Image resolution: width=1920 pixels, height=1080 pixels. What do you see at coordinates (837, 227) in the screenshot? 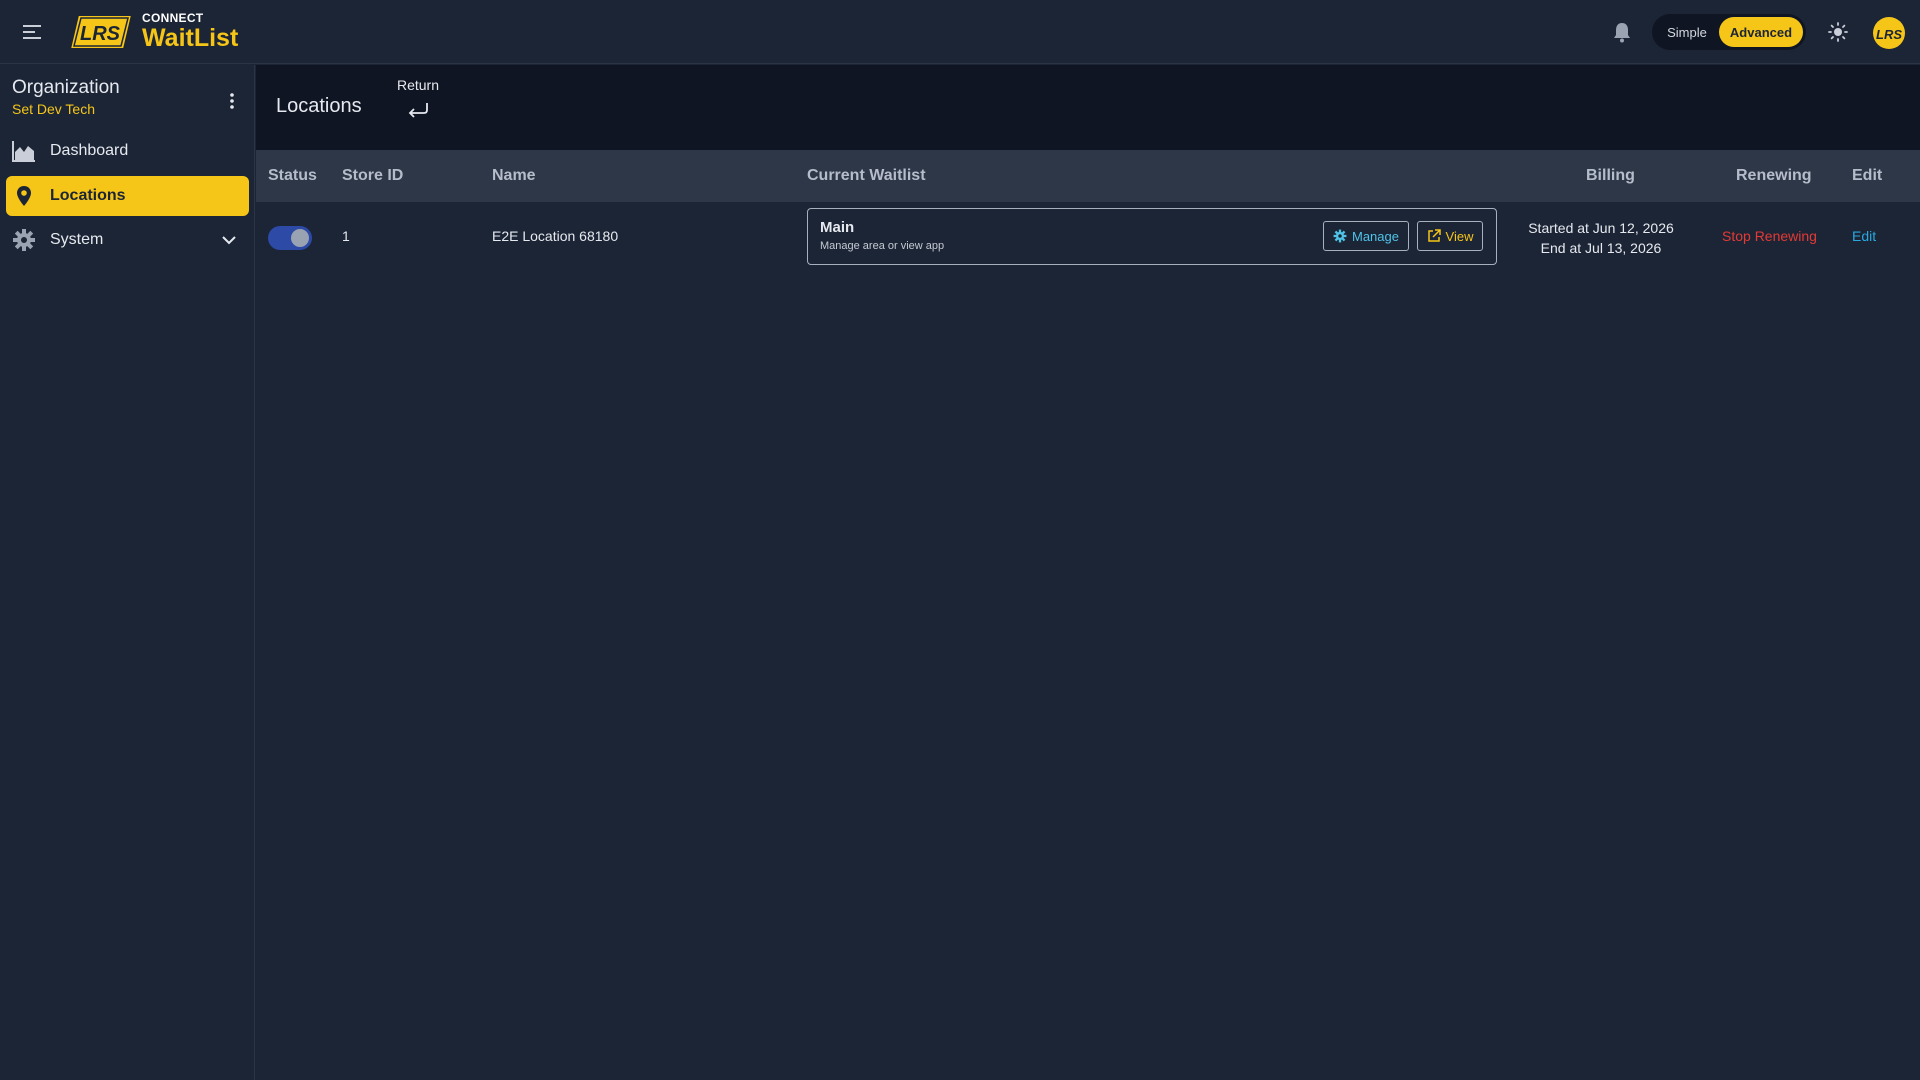
I see `waitlist-name: Main` at bounding box center [837, 227].